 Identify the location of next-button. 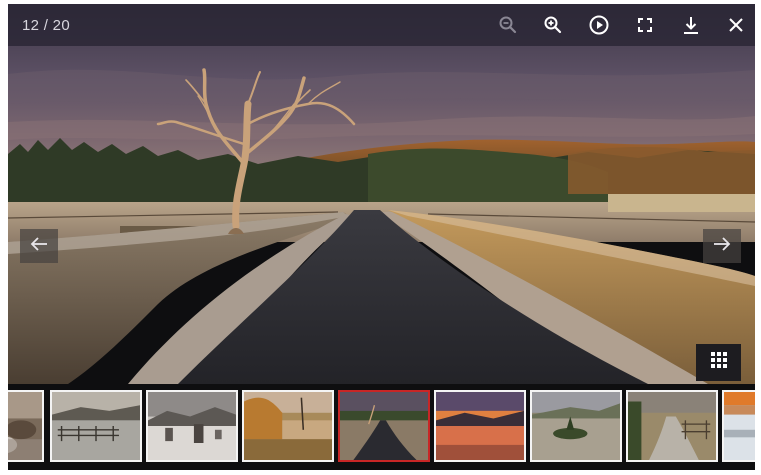
(722, 246).